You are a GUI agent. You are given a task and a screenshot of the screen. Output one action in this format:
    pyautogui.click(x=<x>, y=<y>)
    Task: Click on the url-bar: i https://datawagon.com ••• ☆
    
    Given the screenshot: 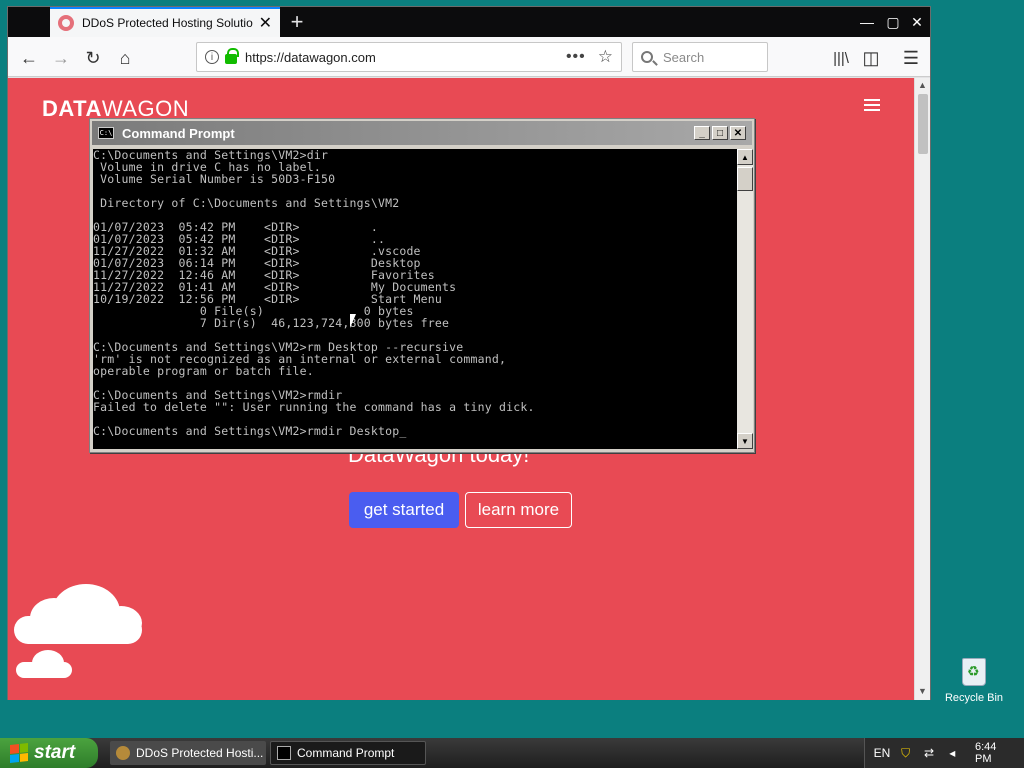 What is the action you would take?
    pyautogui.click(x=409, y=57)
    